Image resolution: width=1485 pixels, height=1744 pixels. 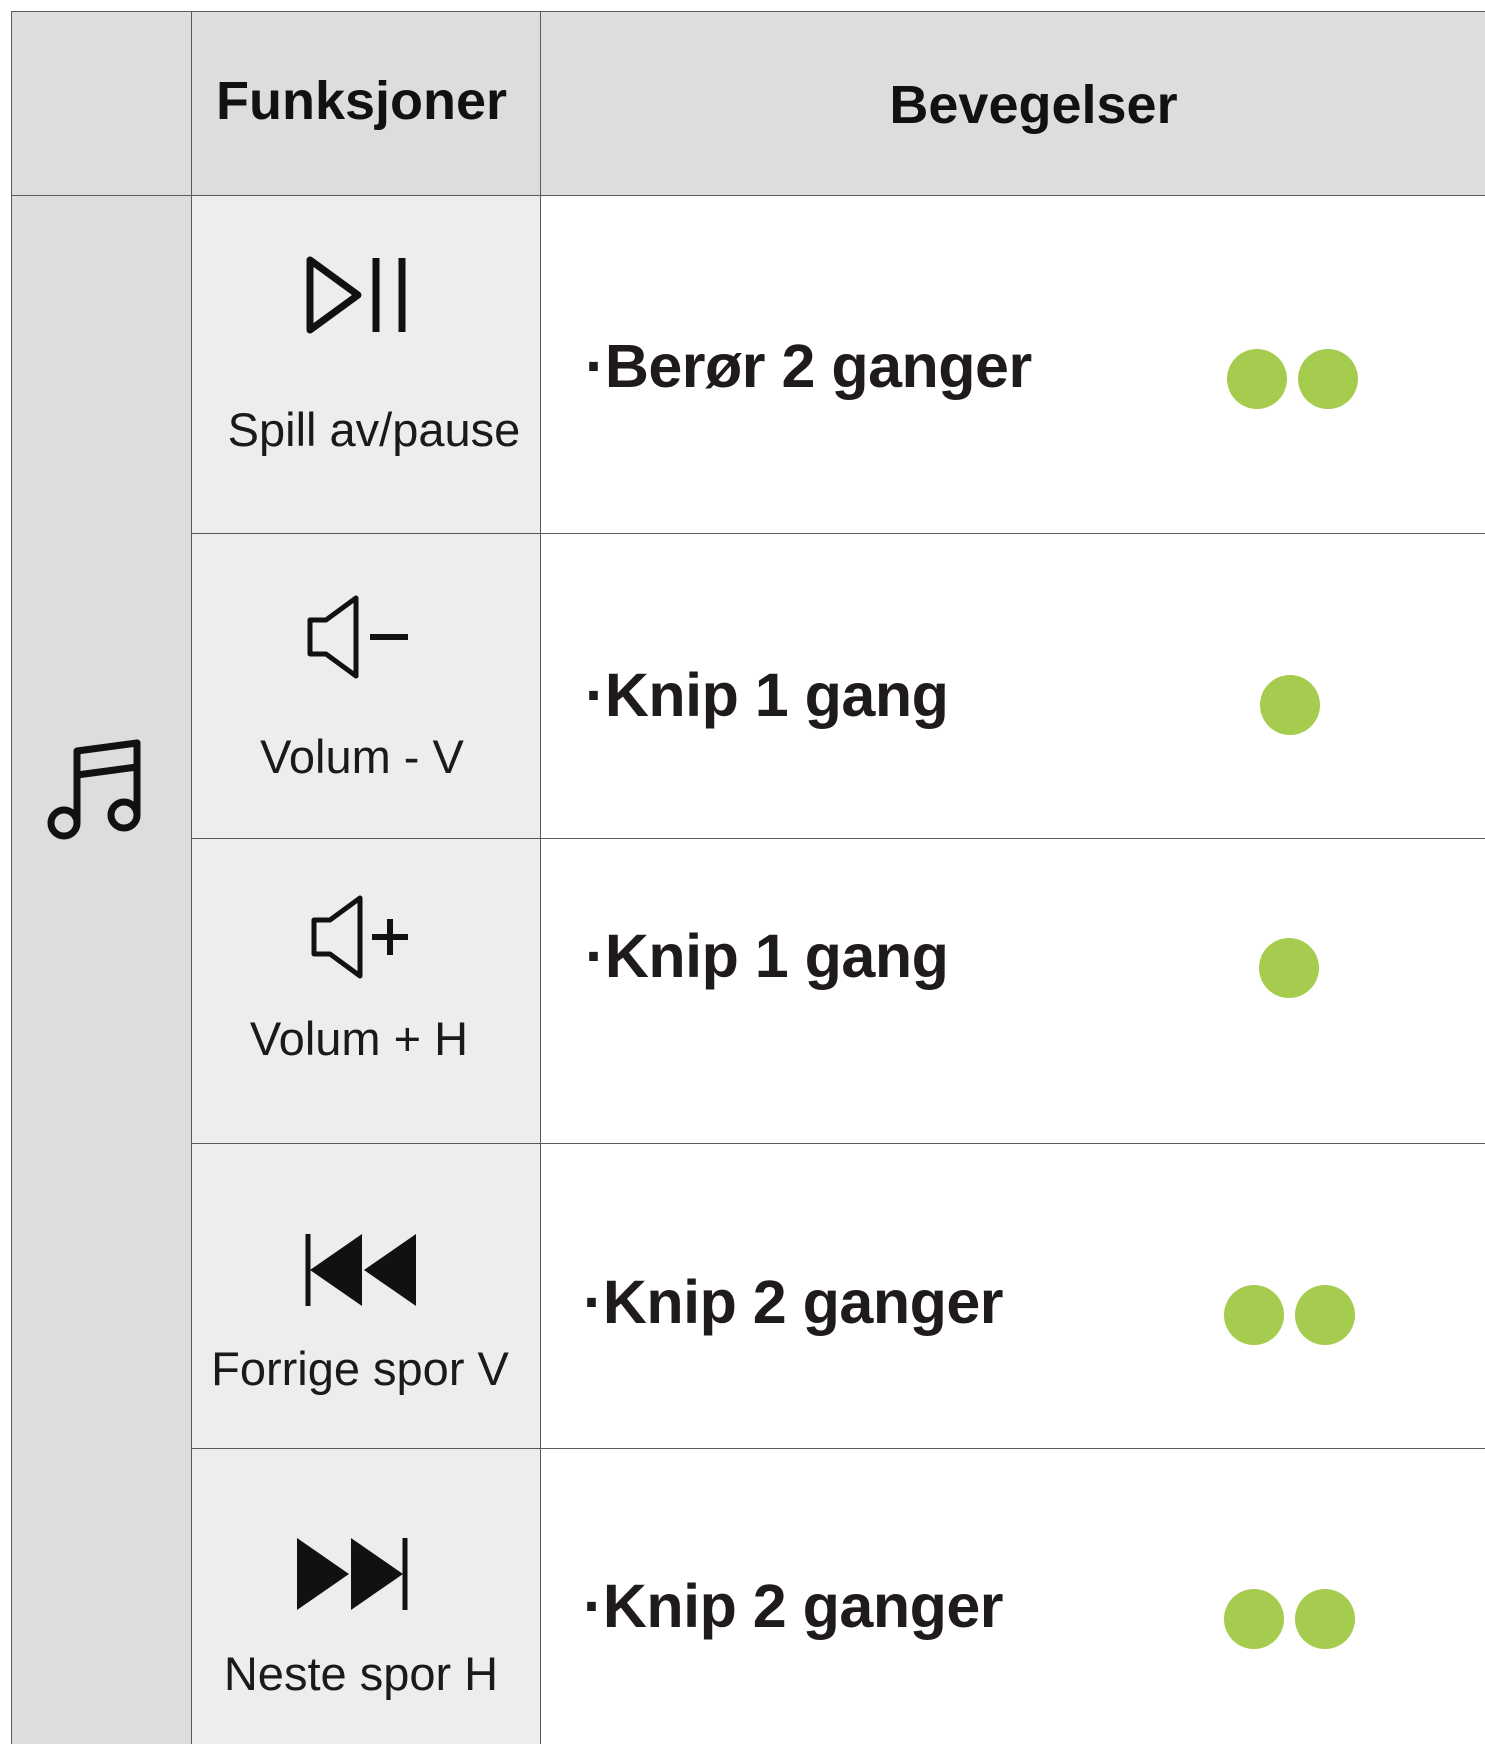 I want to click on header-functions-cell: Funksjoner, so click(x=366, y=104).